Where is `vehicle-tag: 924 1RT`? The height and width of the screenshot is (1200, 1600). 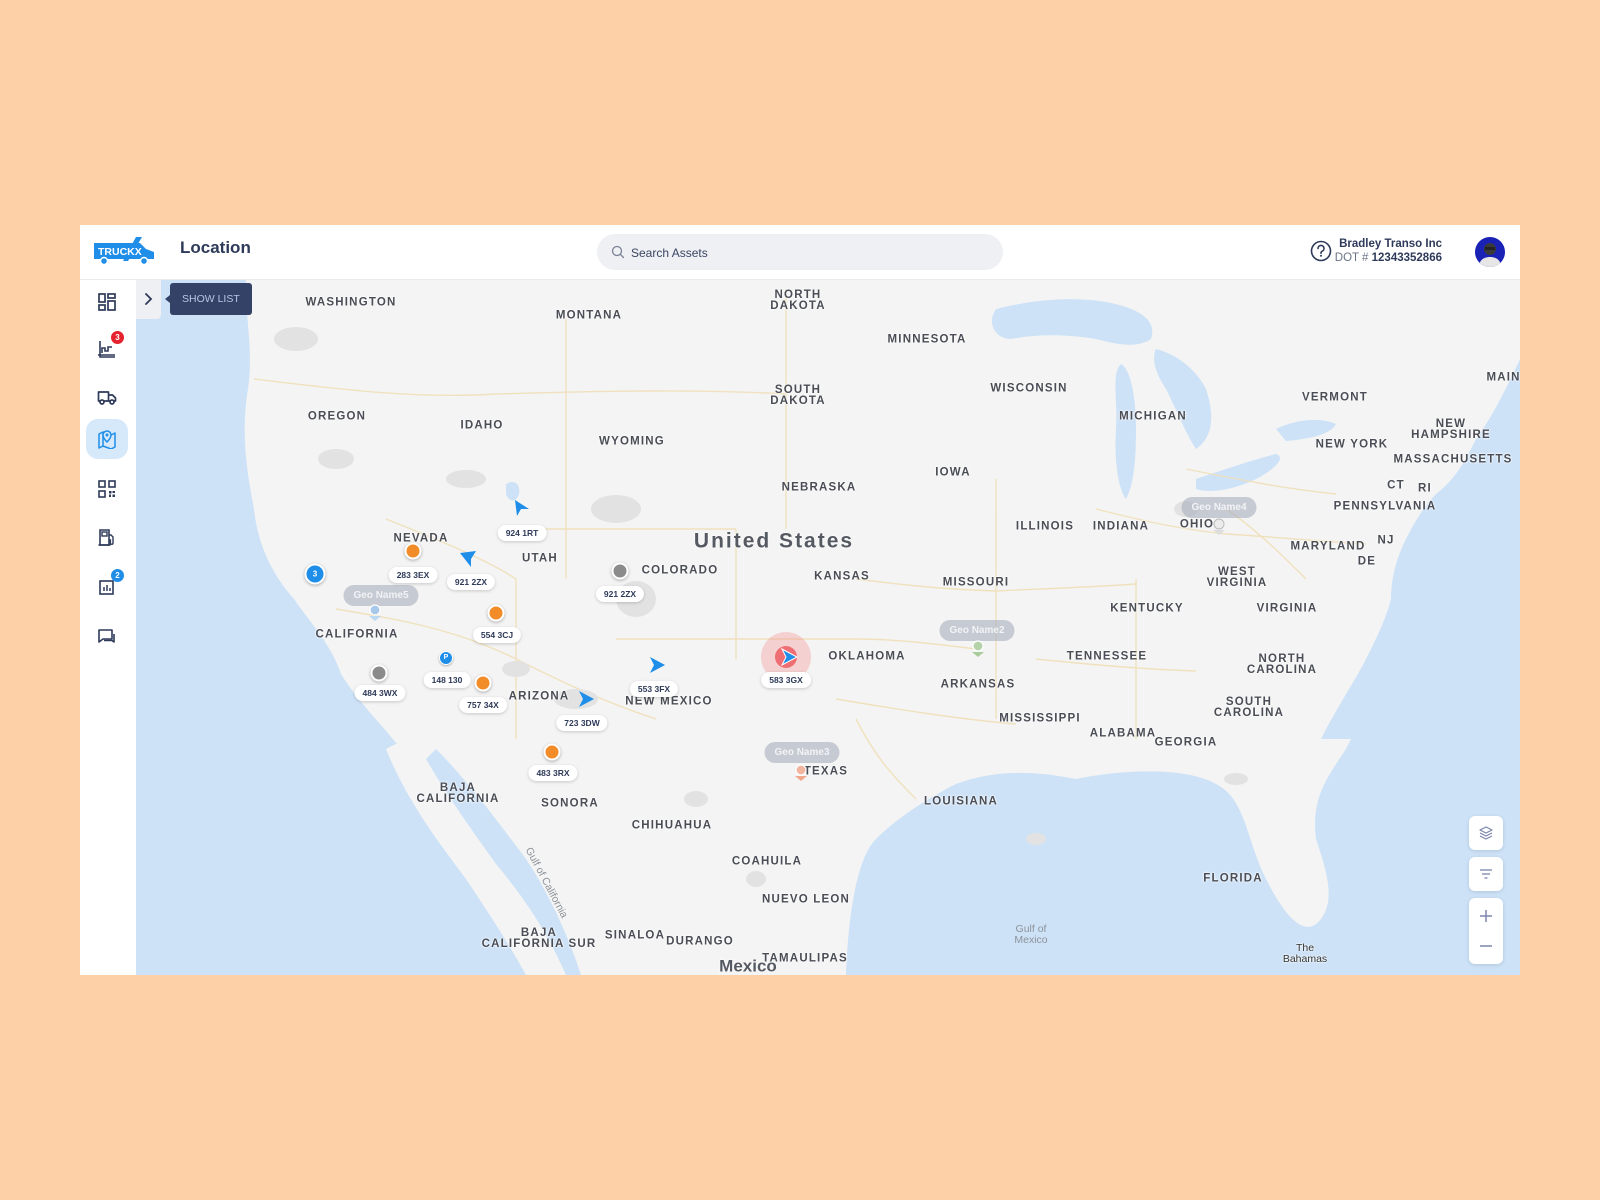
vehicle-tag: 924 1RT is located at coordinates (522, 533).